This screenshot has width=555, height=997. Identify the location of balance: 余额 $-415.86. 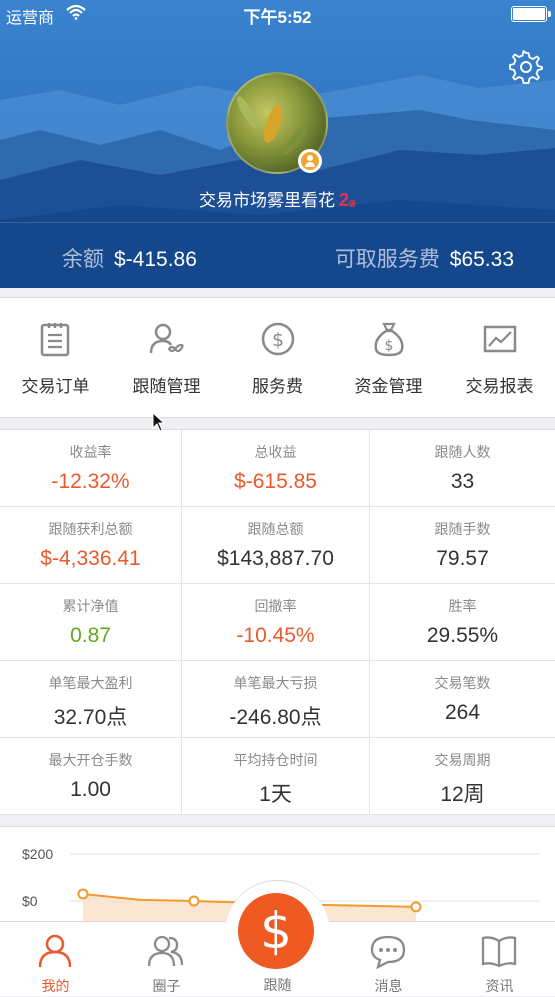
(129, 258).